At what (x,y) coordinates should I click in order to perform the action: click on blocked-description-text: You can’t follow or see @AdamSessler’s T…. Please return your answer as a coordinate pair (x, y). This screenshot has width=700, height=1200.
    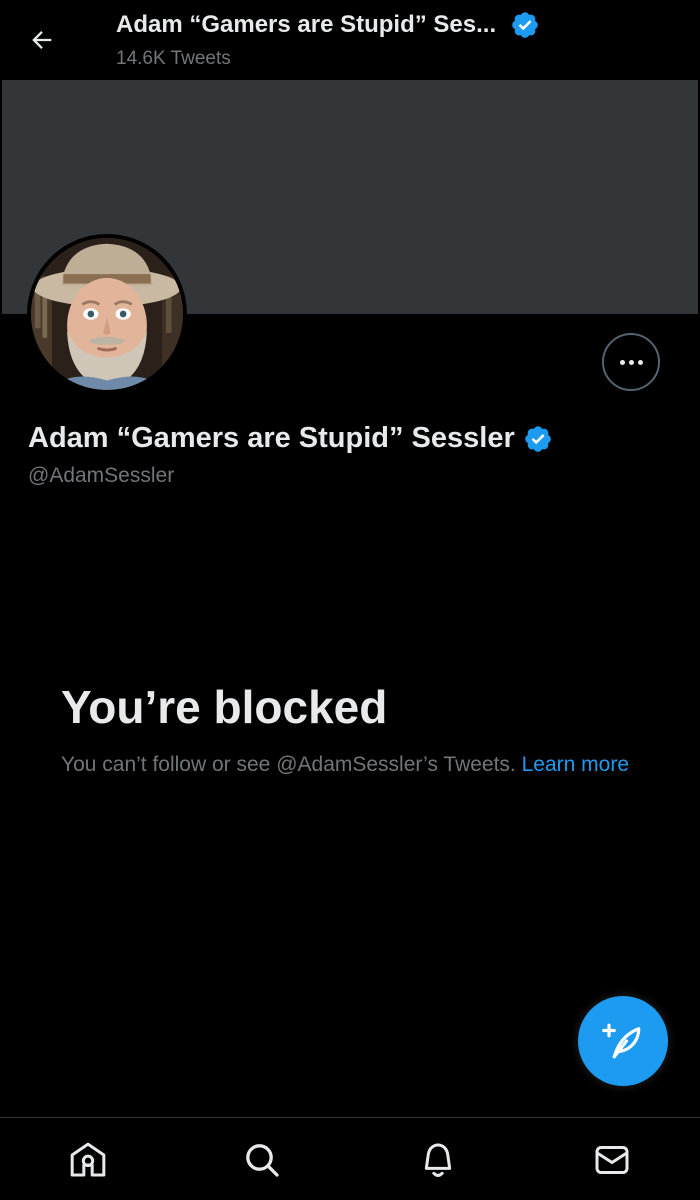
    Looking at the image, I should click on (288, 764).